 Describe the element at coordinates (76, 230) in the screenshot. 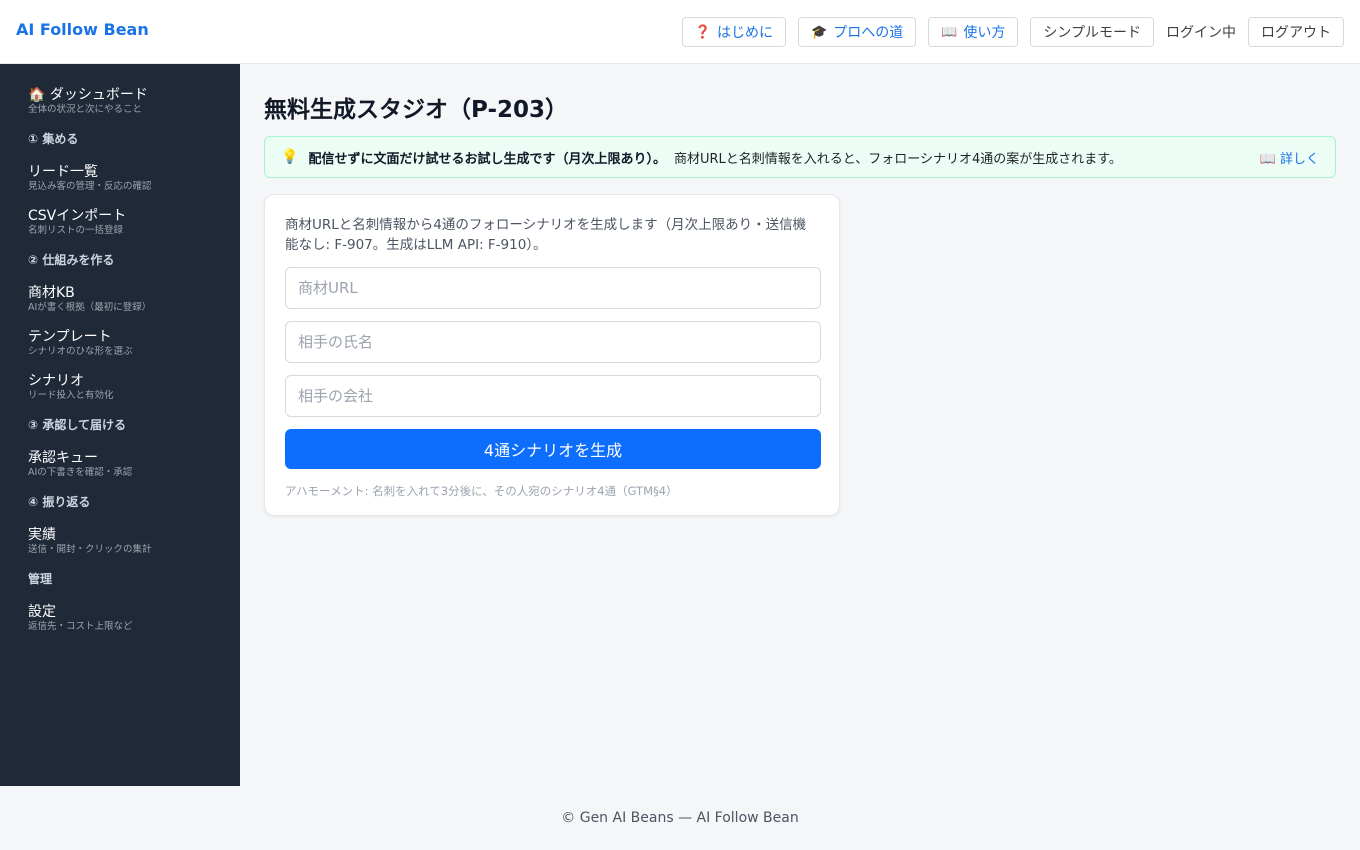

I see `sidebar-item-sub: 名刺リストの一括登録` at that location.